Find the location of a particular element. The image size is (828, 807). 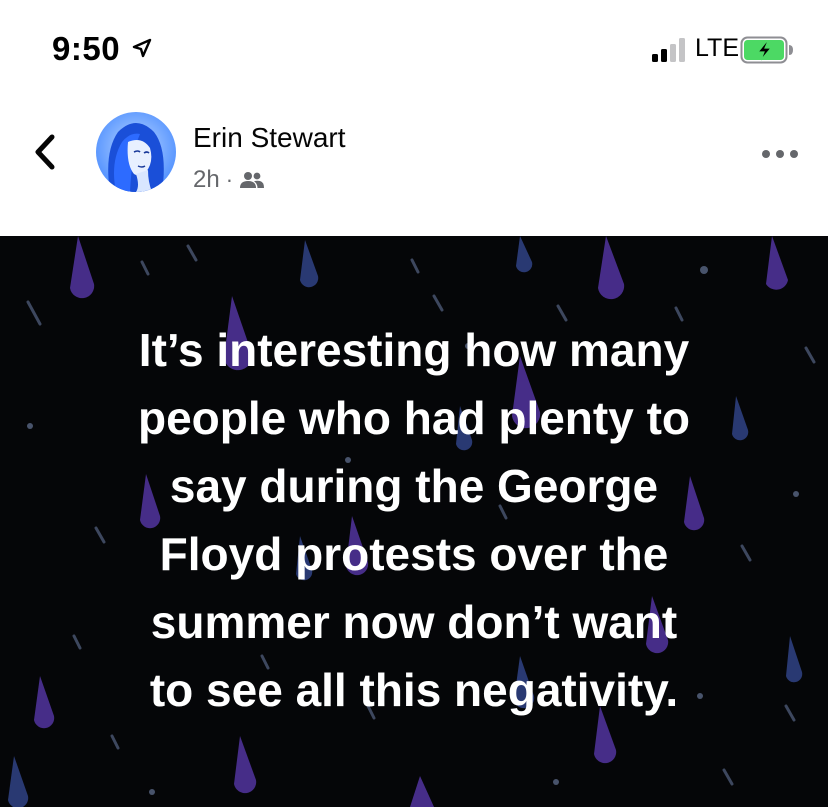

back-button is located at coordinates (46, 152).